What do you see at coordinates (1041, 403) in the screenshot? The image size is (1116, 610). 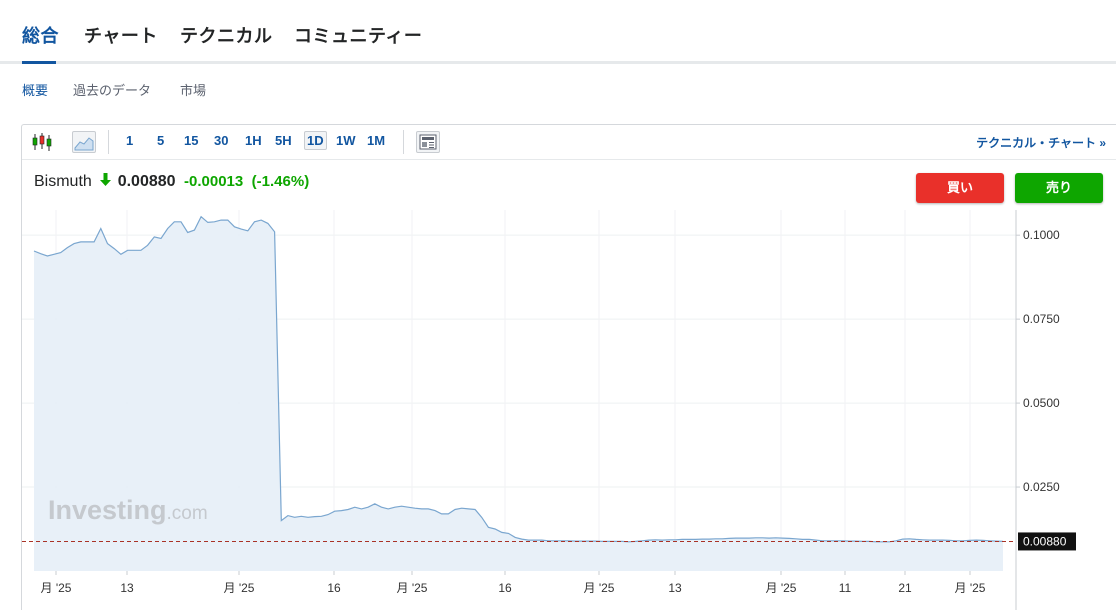 I see `y-tick-label: 0.0500` at bounding box center [1041, 403].